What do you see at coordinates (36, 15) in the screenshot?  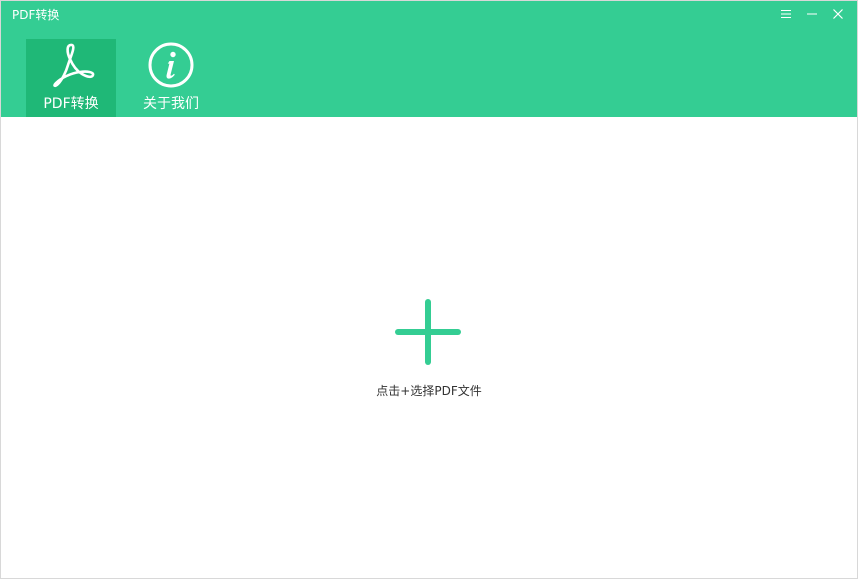 I see `app-title: PDF转换` at bounding box center [36, 15].